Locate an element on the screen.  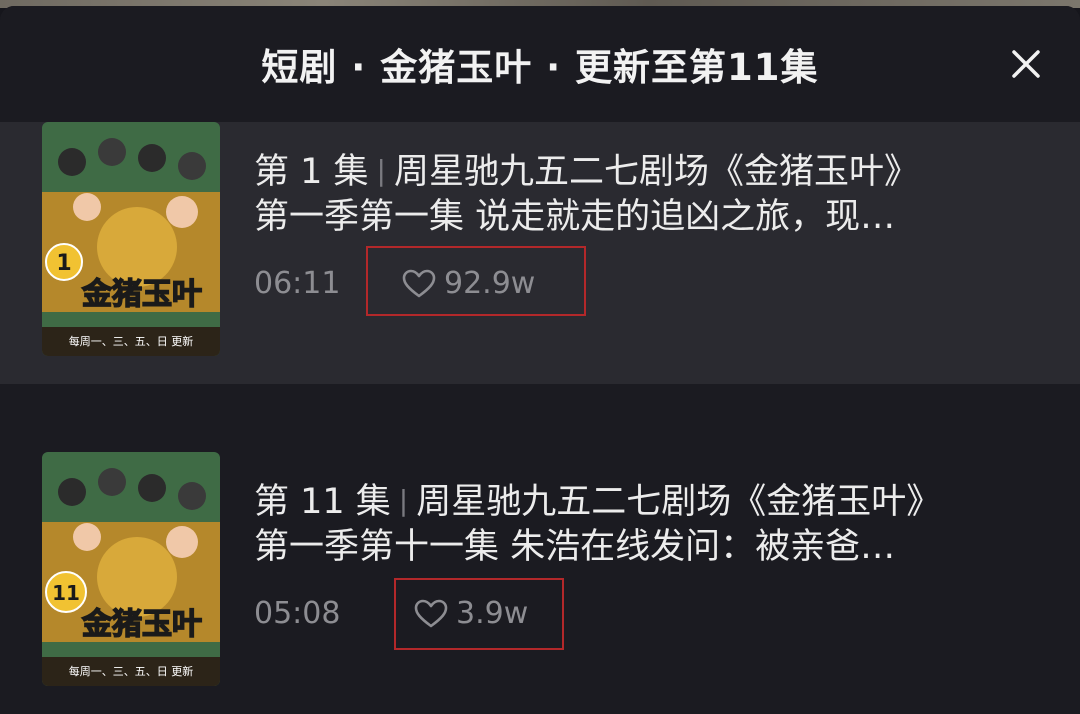
thumb-badge: 1 is located at coordinates (63, 263).